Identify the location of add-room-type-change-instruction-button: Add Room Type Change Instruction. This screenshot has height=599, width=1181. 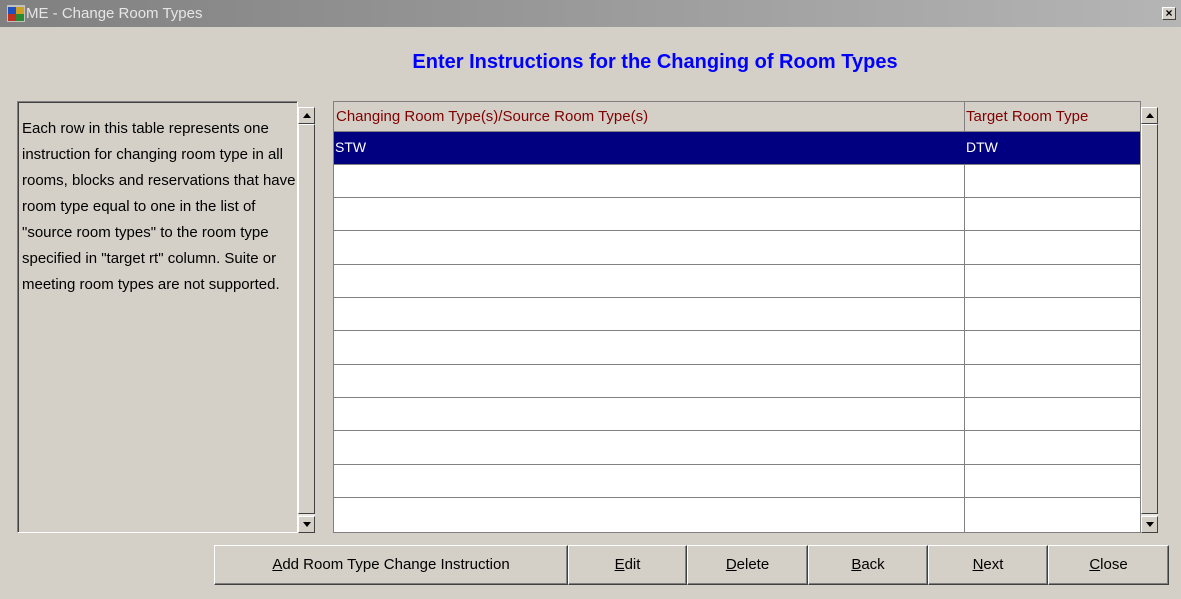
(391, 565).